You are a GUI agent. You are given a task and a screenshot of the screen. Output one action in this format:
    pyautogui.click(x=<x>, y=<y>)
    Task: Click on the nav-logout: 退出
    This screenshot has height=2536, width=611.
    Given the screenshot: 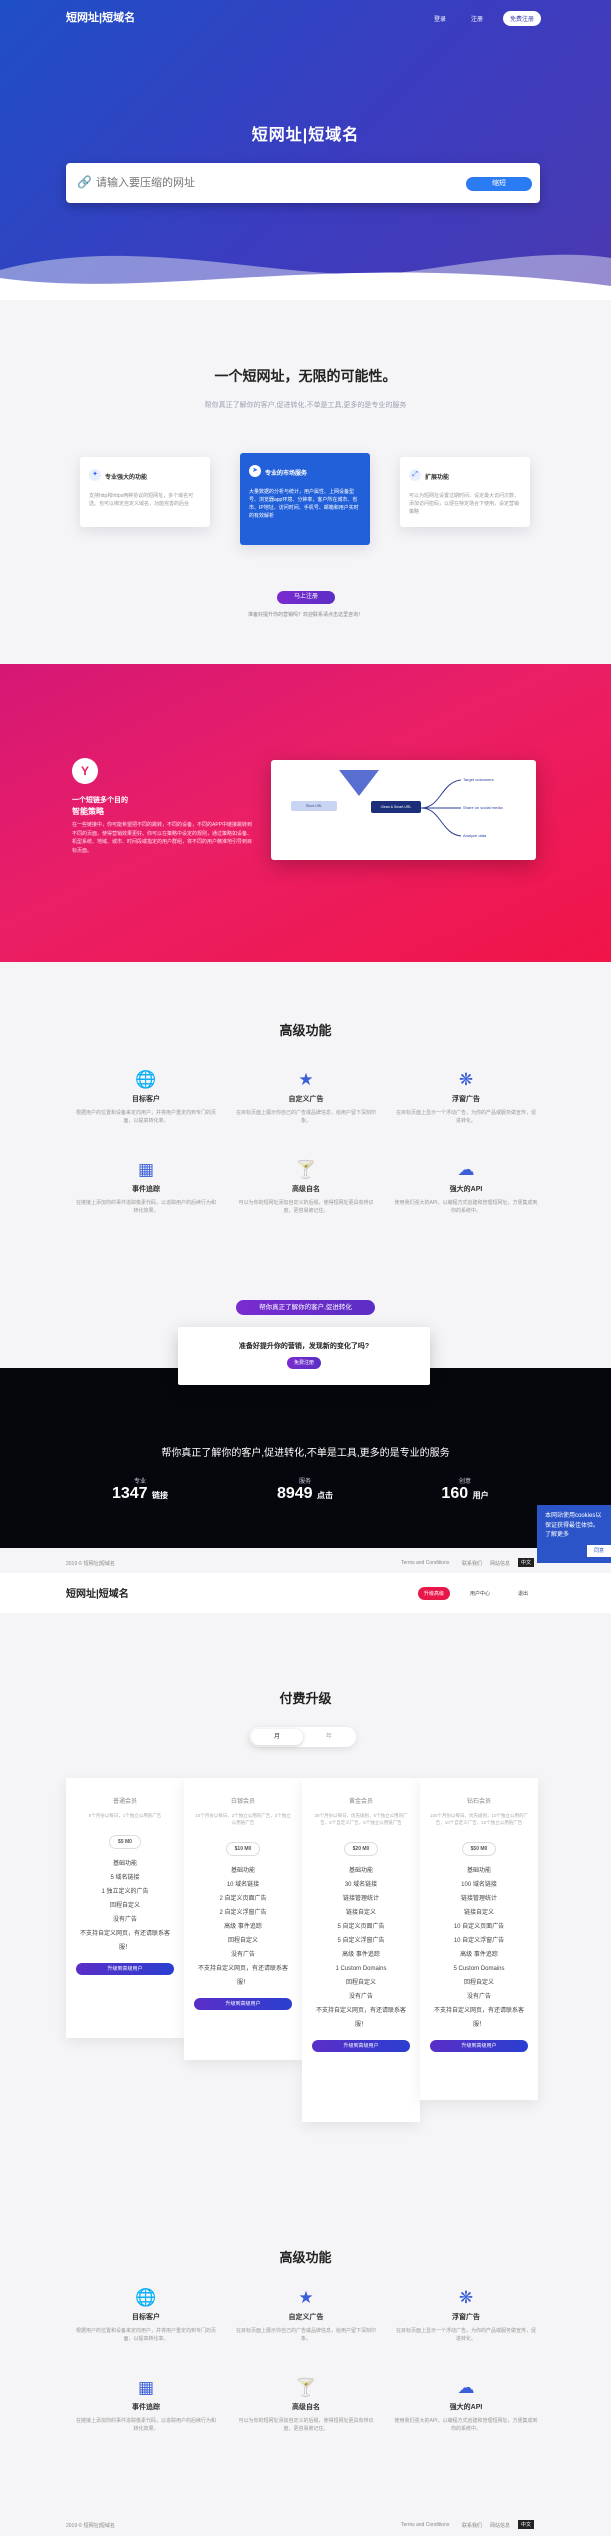 What is the action you would take?
    pyautogui.click(x=523, y=1593)
    